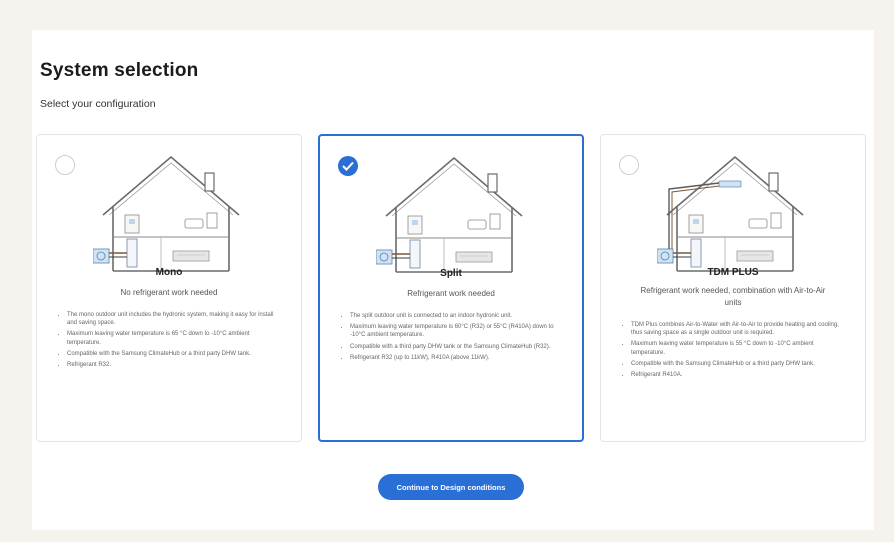 The height and width of the screenshot is (542, 894). Describe the element at coordinates (169, 292) in the screenshot. I see `card-description: No refrigerant work needed` at that location.